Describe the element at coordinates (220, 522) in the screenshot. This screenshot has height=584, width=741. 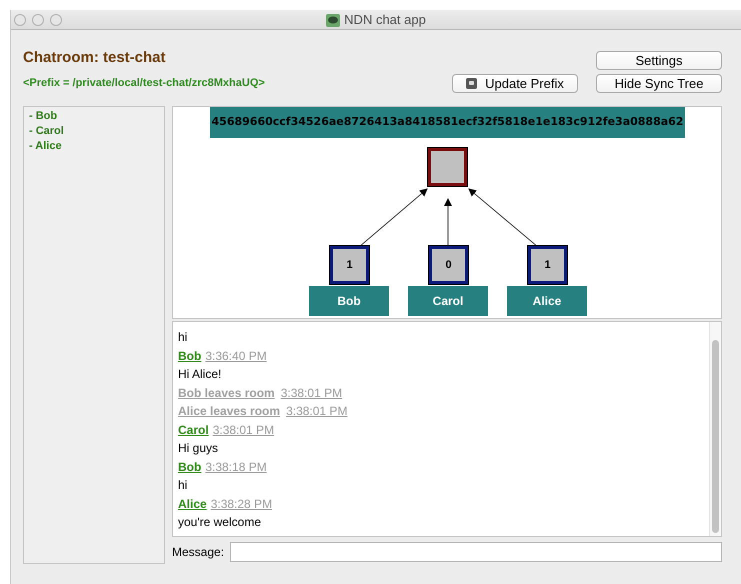
I see `message-text: you're welcome` at that location.